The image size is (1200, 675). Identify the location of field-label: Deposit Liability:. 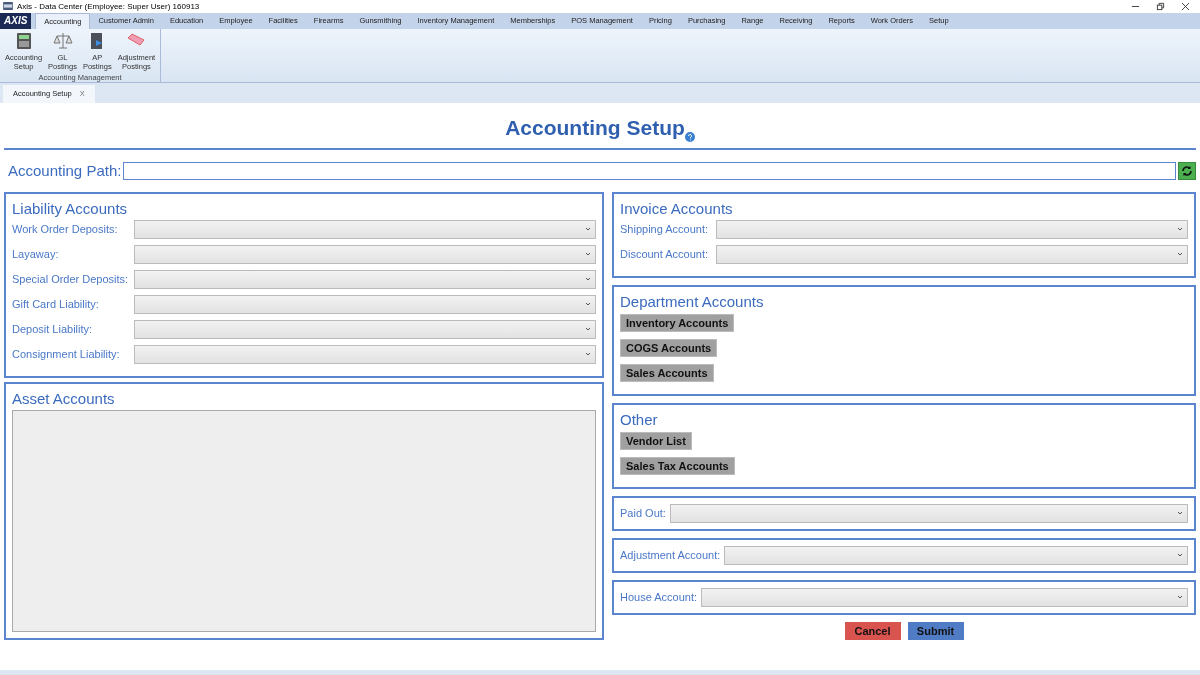
(53, 329).